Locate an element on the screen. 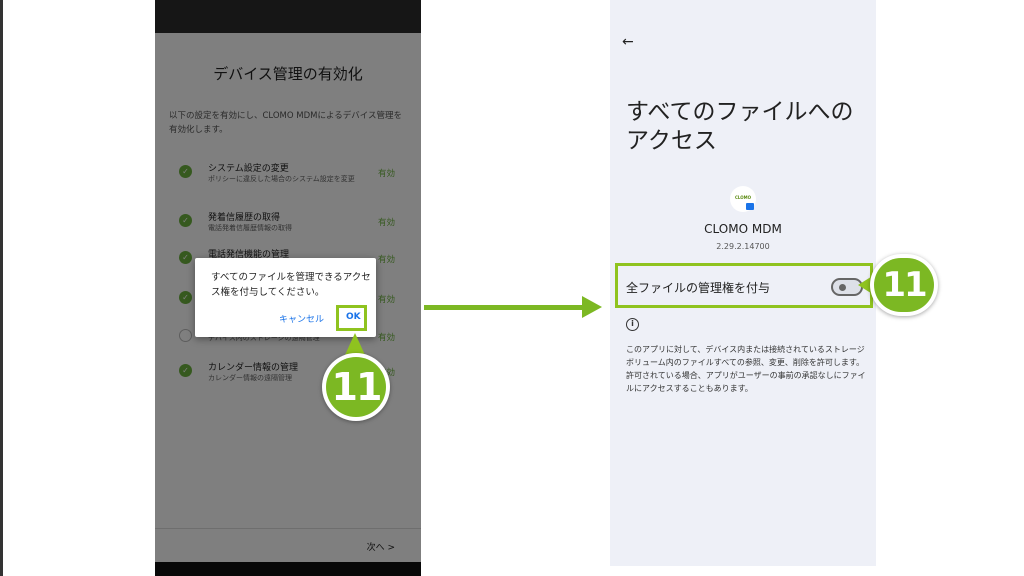 This screenshot has width=1024, height=576. step-badge-pointer is located at coordinates (355, 344).